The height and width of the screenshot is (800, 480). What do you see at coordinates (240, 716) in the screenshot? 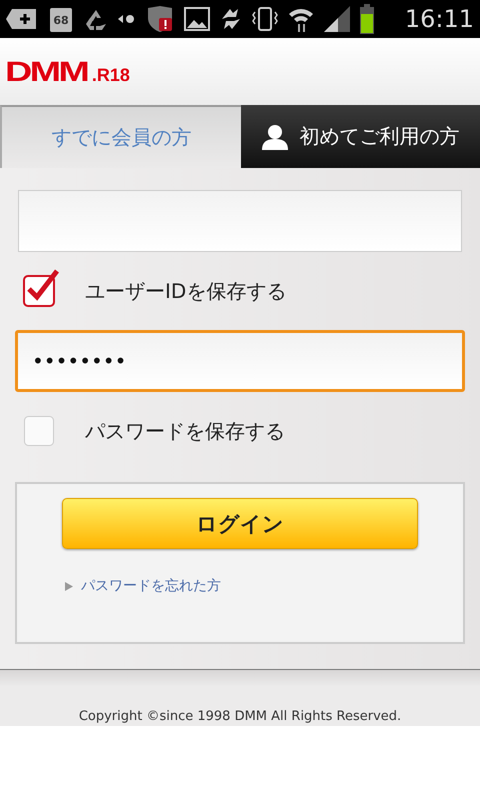
I see `copyright-text: Copyright ©since 1998 DMM All Rights Reserved.` at bounding box center [240, 716].